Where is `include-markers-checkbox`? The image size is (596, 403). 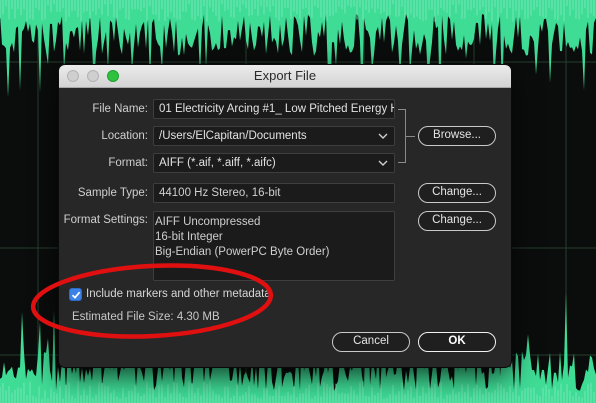 include-markers-checkbox is located at coordinates (75, 294).